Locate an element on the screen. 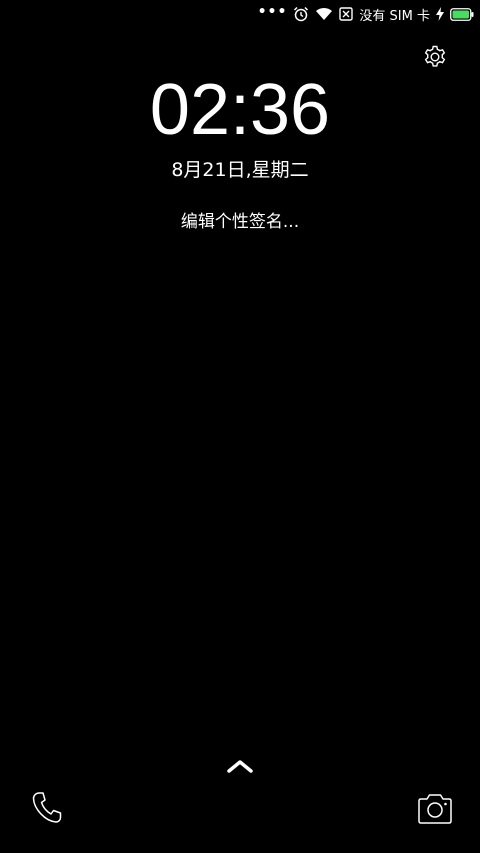 The image size is (480, 853). notification-overflow-icon: ••• is located at coordinates (272, 12).